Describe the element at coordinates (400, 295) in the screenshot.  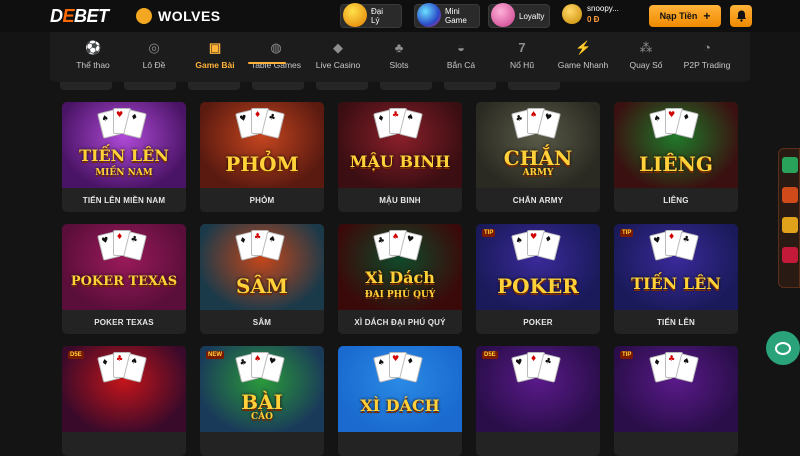
I see `game-art-subtitle: ĐẠI PHÚ QUÝ` at that location.